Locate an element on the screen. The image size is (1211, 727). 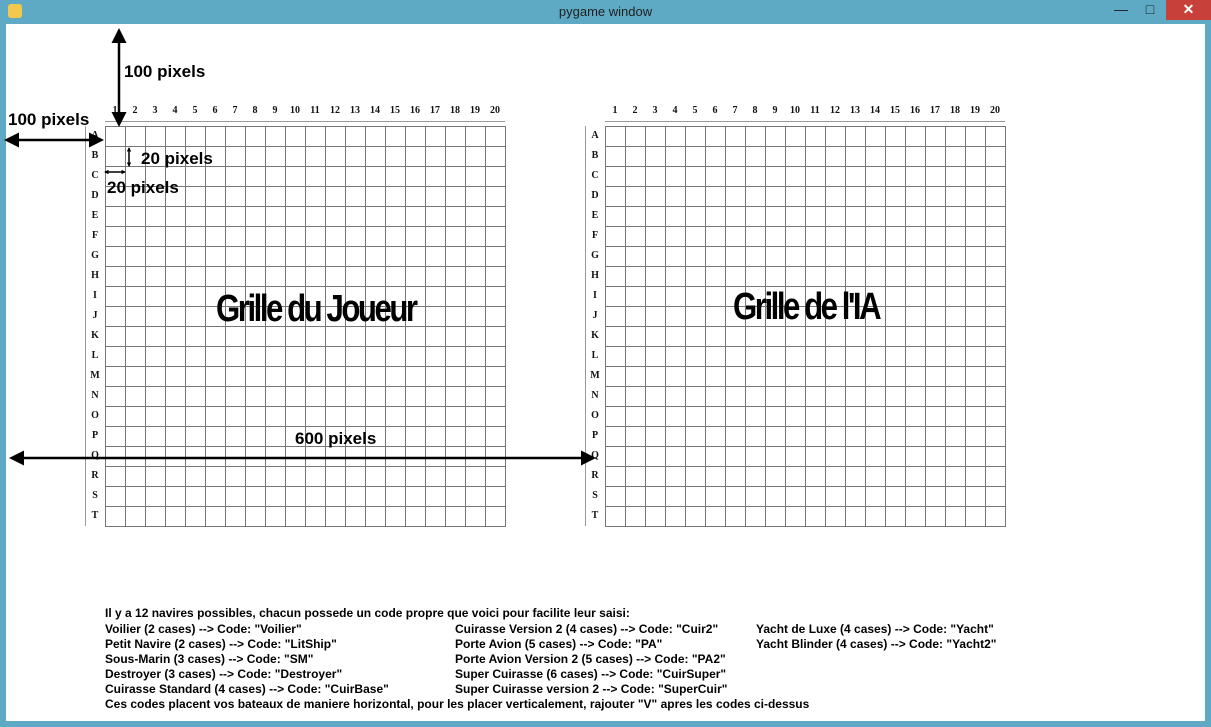
top-offset-label: 100 pixels is located at coordinates (165, 71).